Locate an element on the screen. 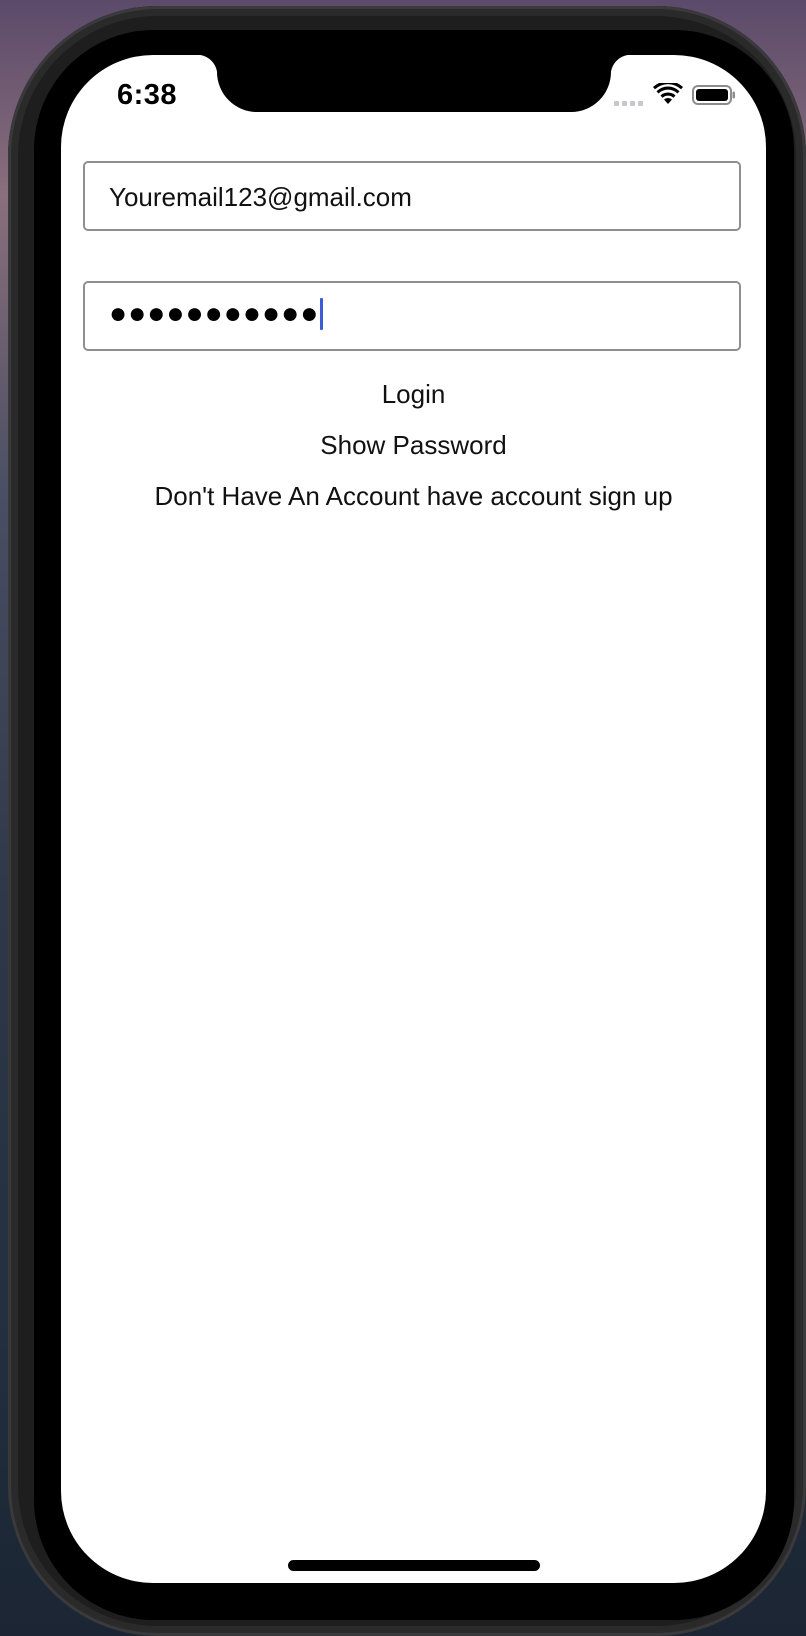  battery-icon is located at coordinates (713, 95).